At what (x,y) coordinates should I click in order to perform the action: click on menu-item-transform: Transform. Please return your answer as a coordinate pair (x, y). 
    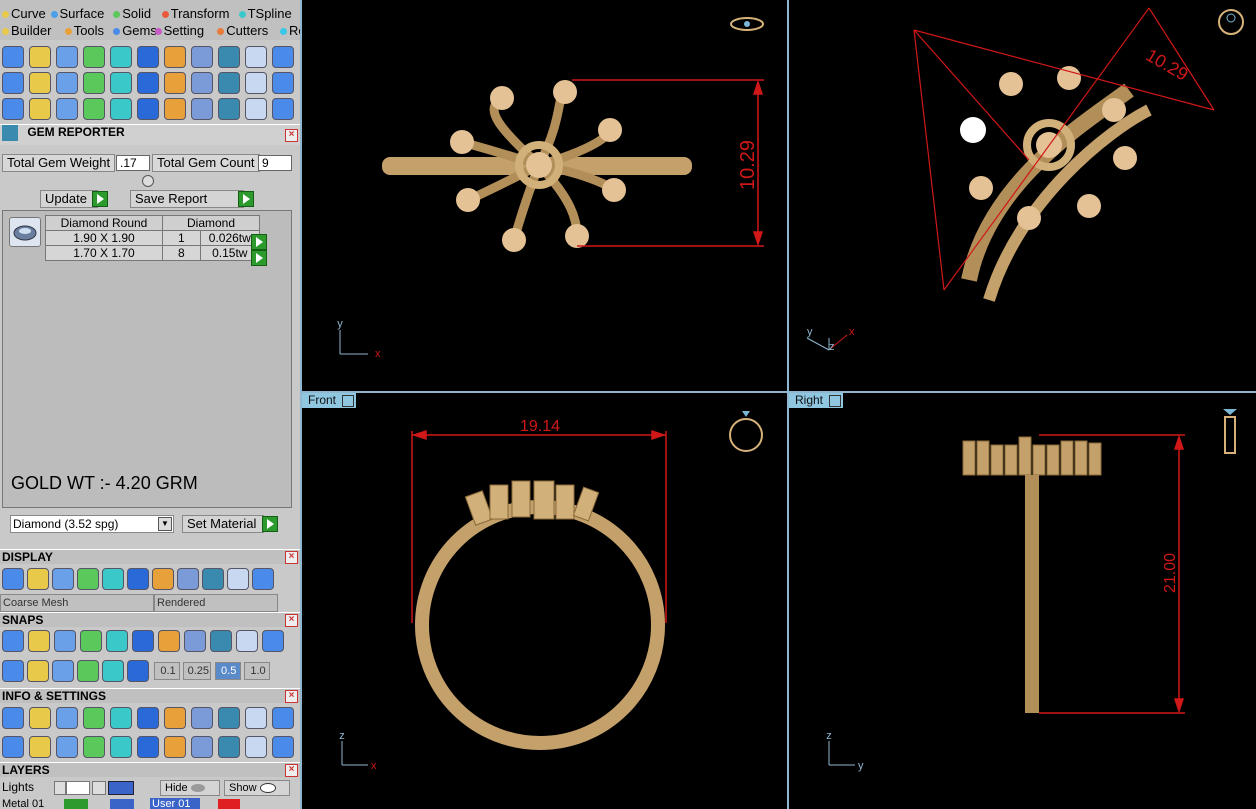
    Looking at the image, I should click on (195, 13).